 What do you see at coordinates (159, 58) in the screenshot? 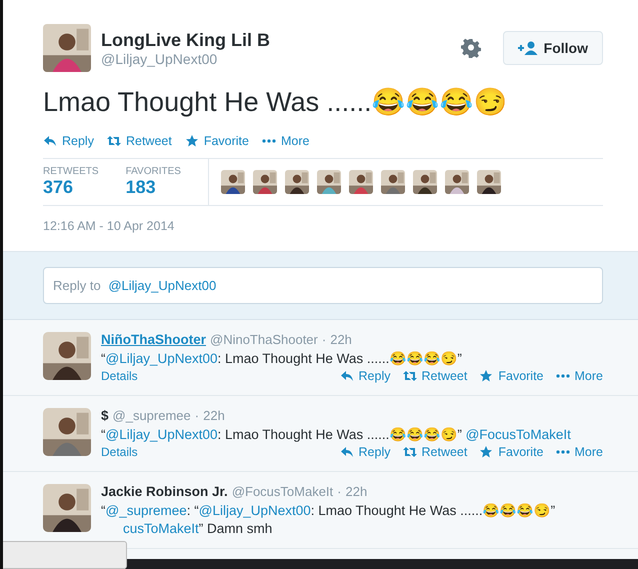
I see `user-handle: @Liljay_UpNext00` at bounding box center [159, 58].